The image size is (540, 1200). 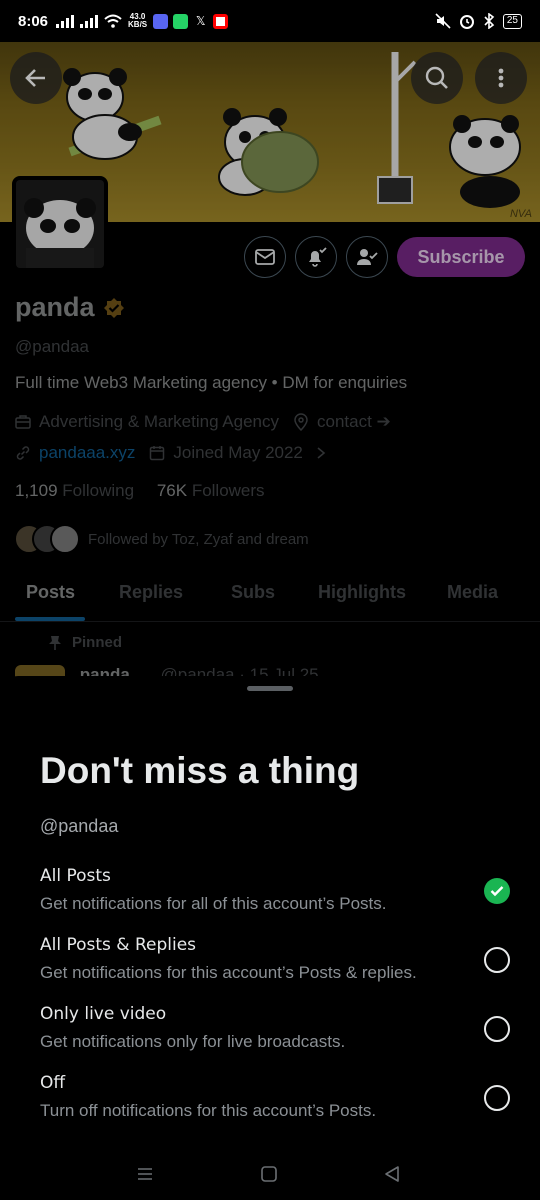 I want to click on discord-icon, so click(x=161, y=21).